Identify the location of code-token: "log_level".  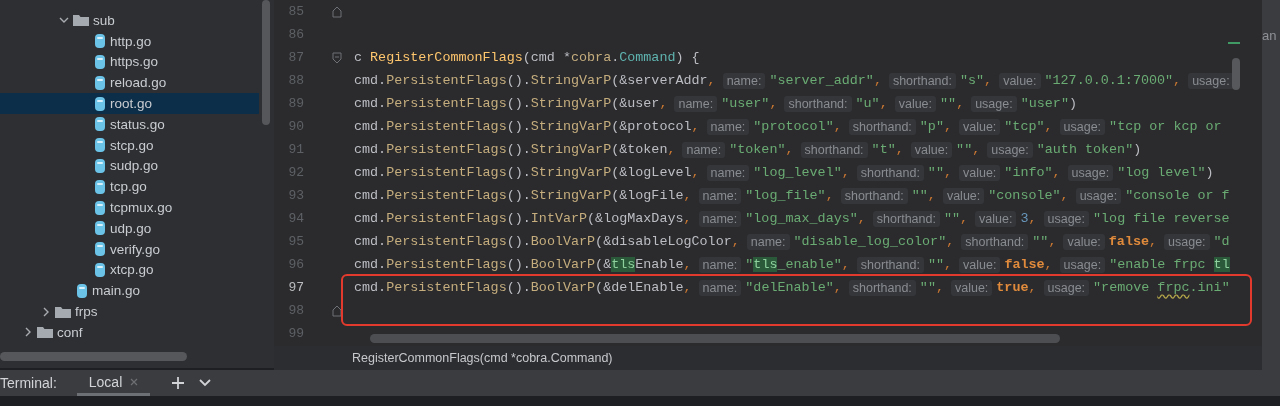
(797, 172).